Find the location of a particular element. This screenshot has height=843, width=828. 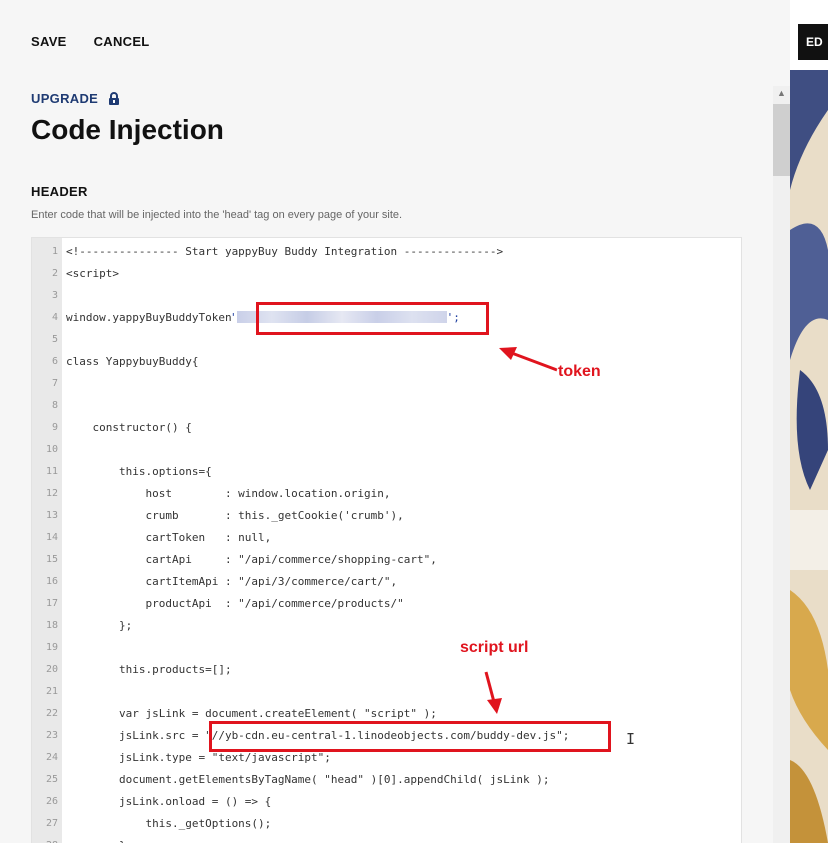

code-line: 28 } is located at coordinates (386, 839).